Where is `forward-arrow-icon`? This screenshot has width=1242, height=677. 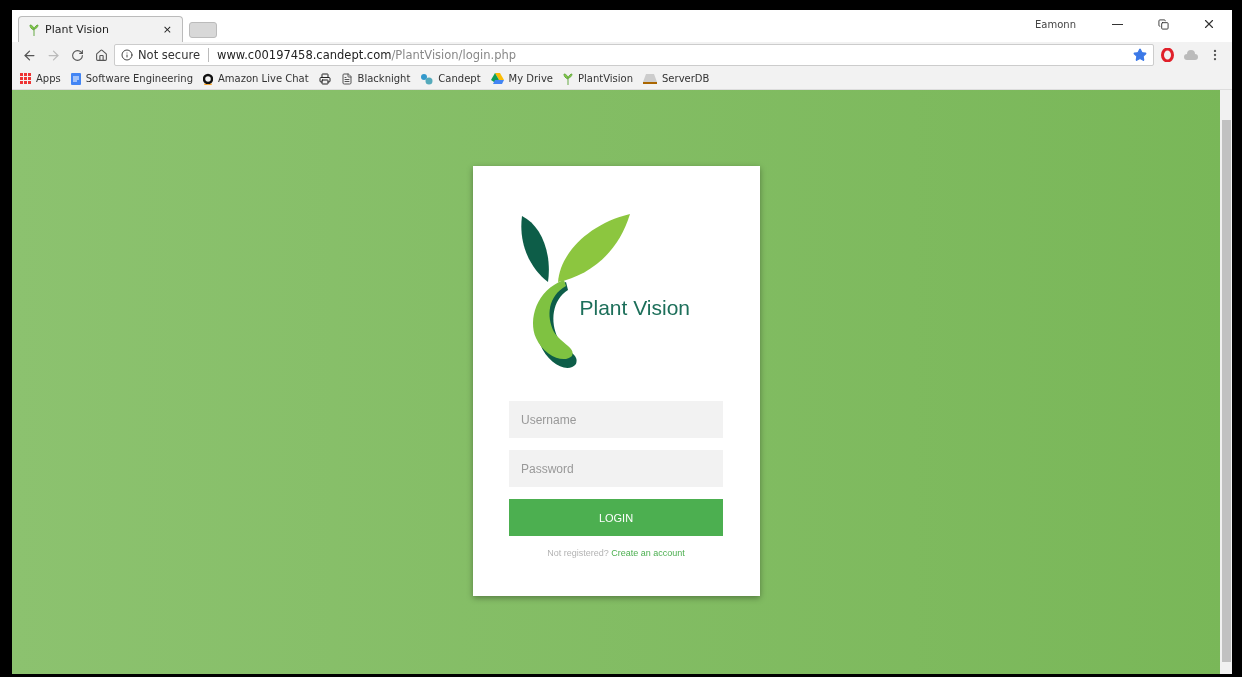
forward-arrow-icon is located at coordinates (53, 55).